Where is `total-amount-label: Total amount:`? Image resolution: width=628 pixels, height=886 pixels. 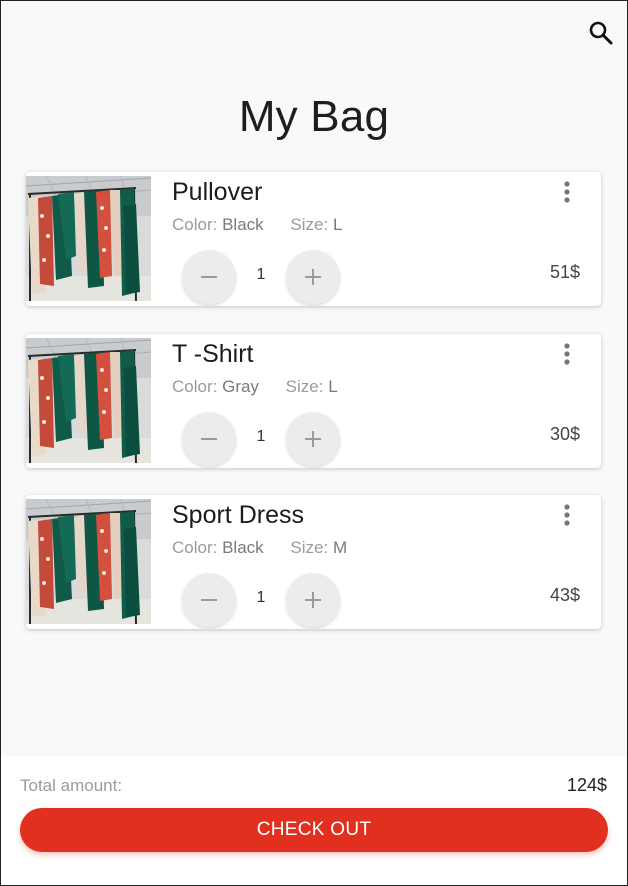
total-amount-label: Total amount: is located at coordinates (71, 785).